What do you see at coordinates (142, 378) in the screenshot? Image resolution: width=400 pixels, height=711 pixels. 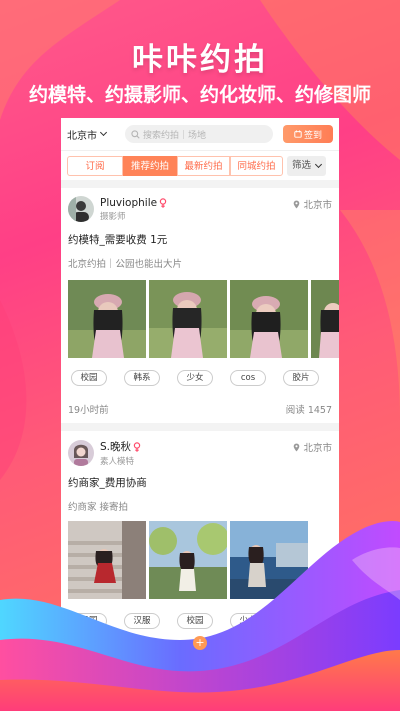 I see `tag: 韩系` at bounding box center [142, 378].